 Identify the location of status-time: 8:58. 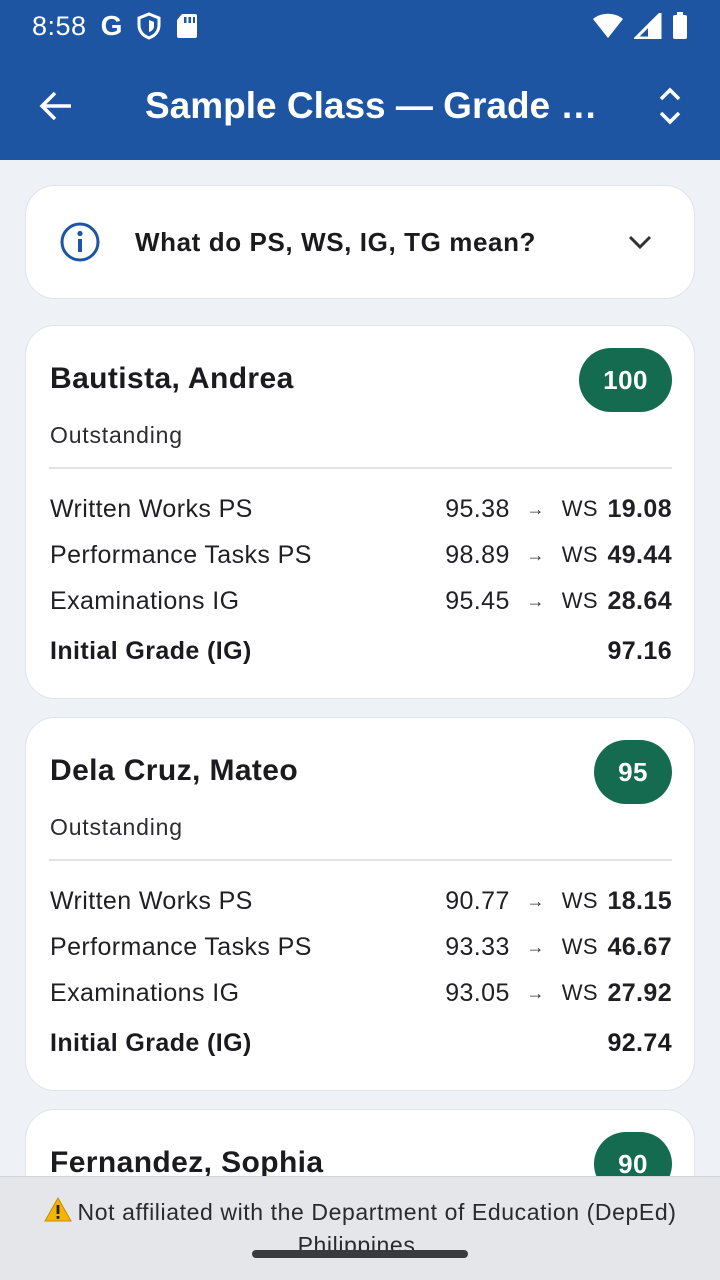
(59, 25).